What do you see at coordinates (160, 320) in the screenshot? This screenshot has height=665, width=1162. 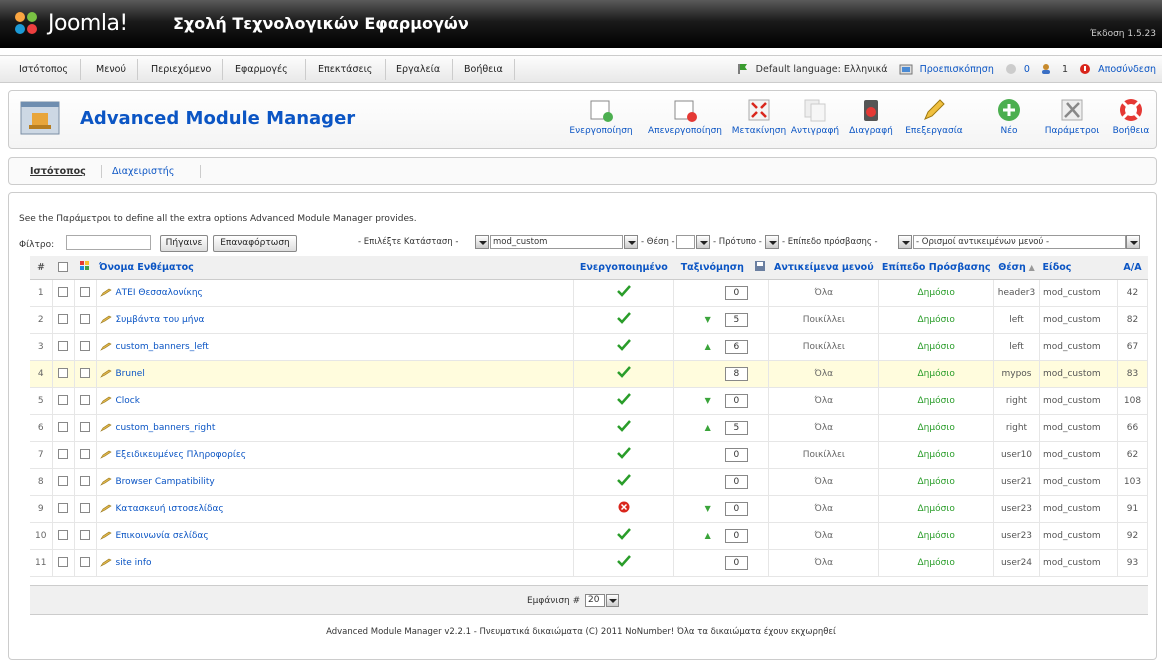 I see `module-name-link: Συμβάντα του μήνα` at bounding box center [160, 320].